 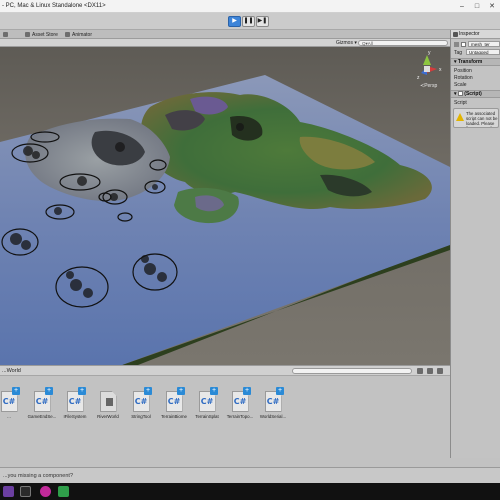 I want to click on asset-name: StringTool, so click(x=141, y=416).